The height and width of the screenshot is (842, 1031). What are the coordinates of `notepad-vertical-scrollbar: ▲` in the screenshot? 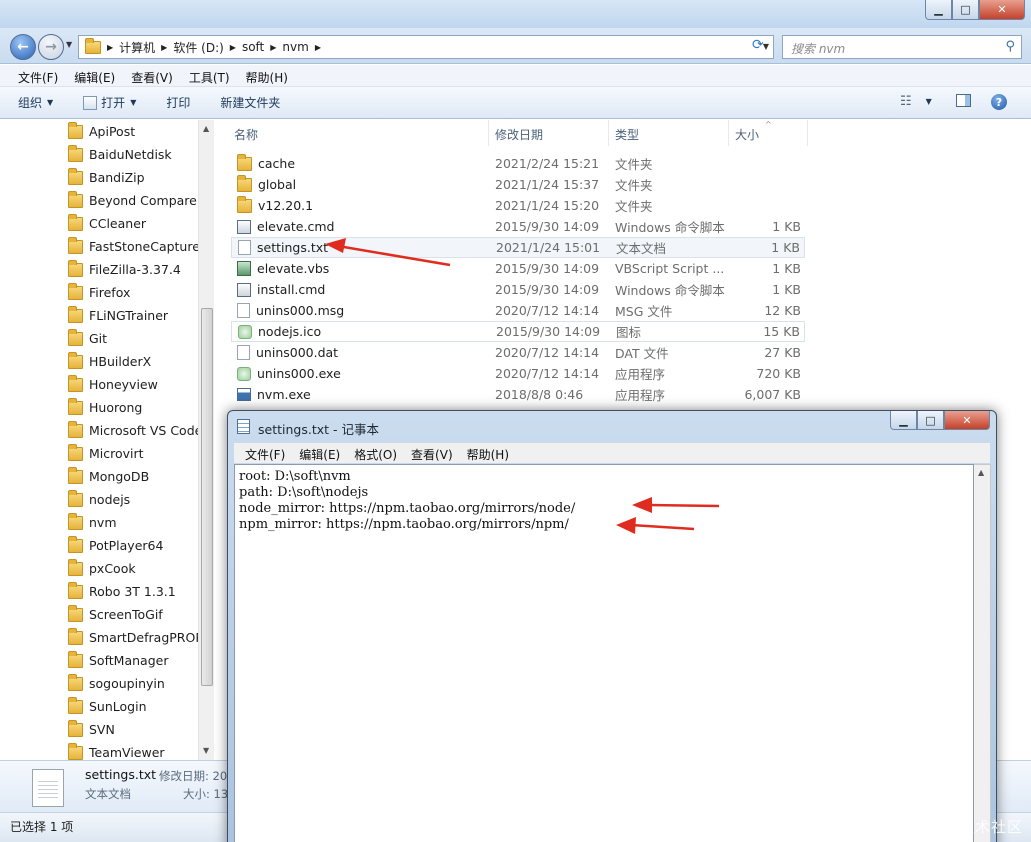 It's located at (982, 653).